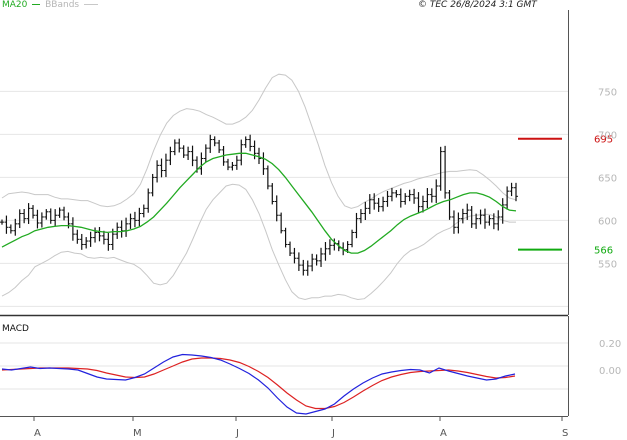 The image size is (627, 440). What do you see at coordinates (284, 366) in the screenshot?
I see `macd-grid` at bounding box center [284, 366].